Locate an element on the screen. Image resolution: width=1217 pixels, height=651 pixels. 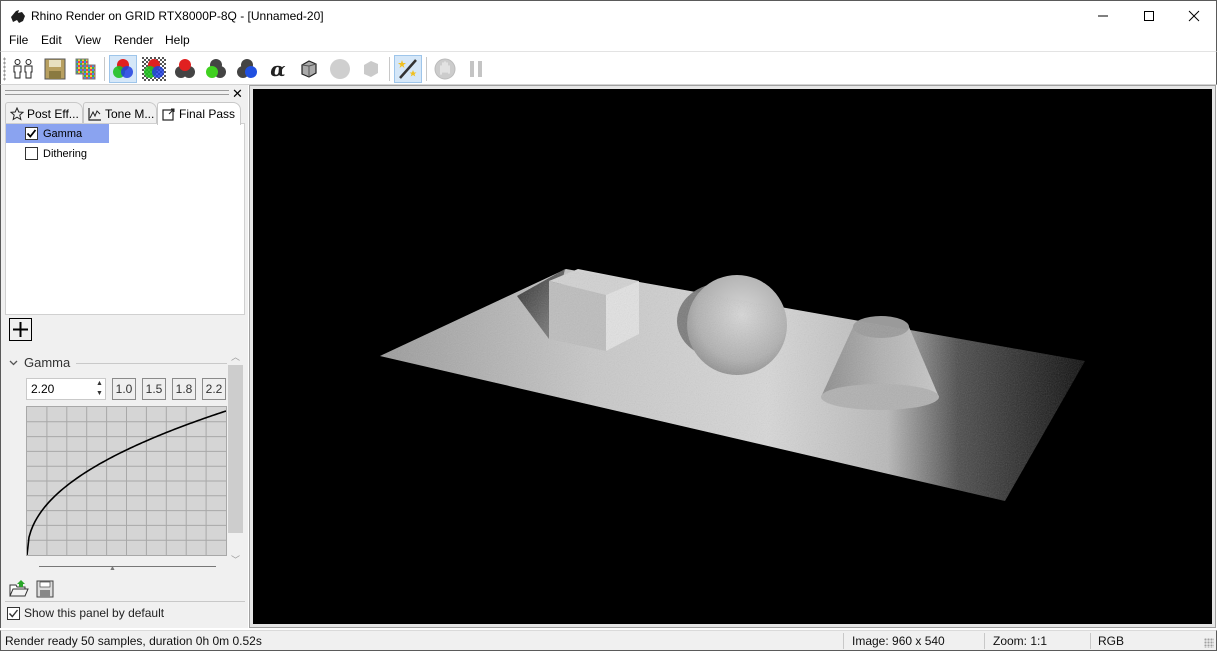
plus-icon is located at coordinates (20, 329).